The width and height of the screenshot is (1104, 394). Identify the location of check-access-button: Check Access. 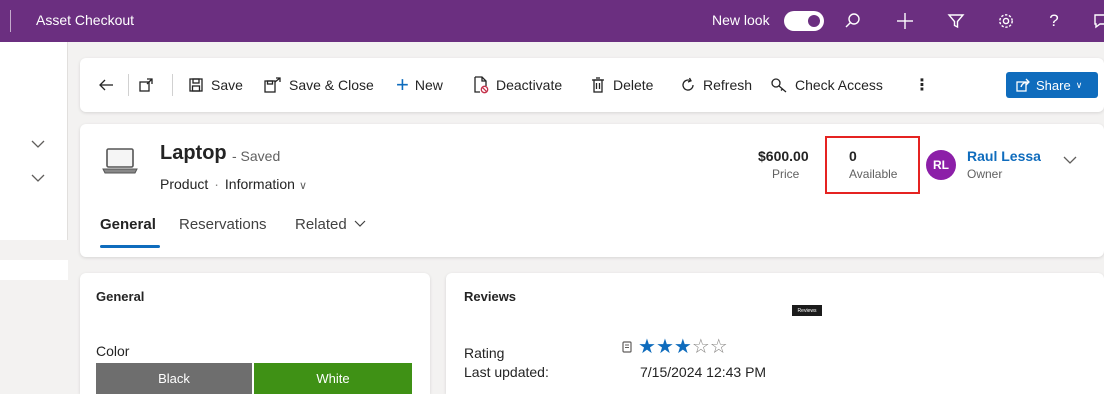
(826, 85).